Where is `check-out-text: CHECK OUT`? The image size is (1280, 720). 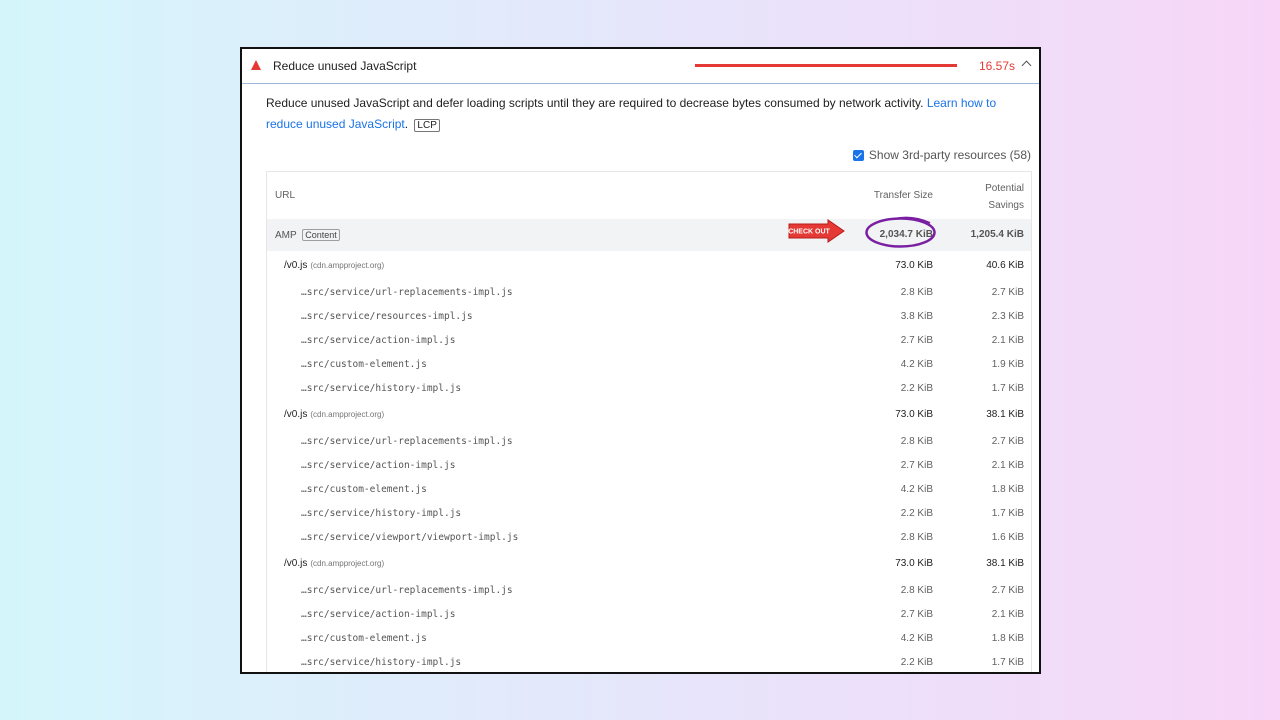 check-out-text: CHECK OUT is located at coordinates (809, 232).